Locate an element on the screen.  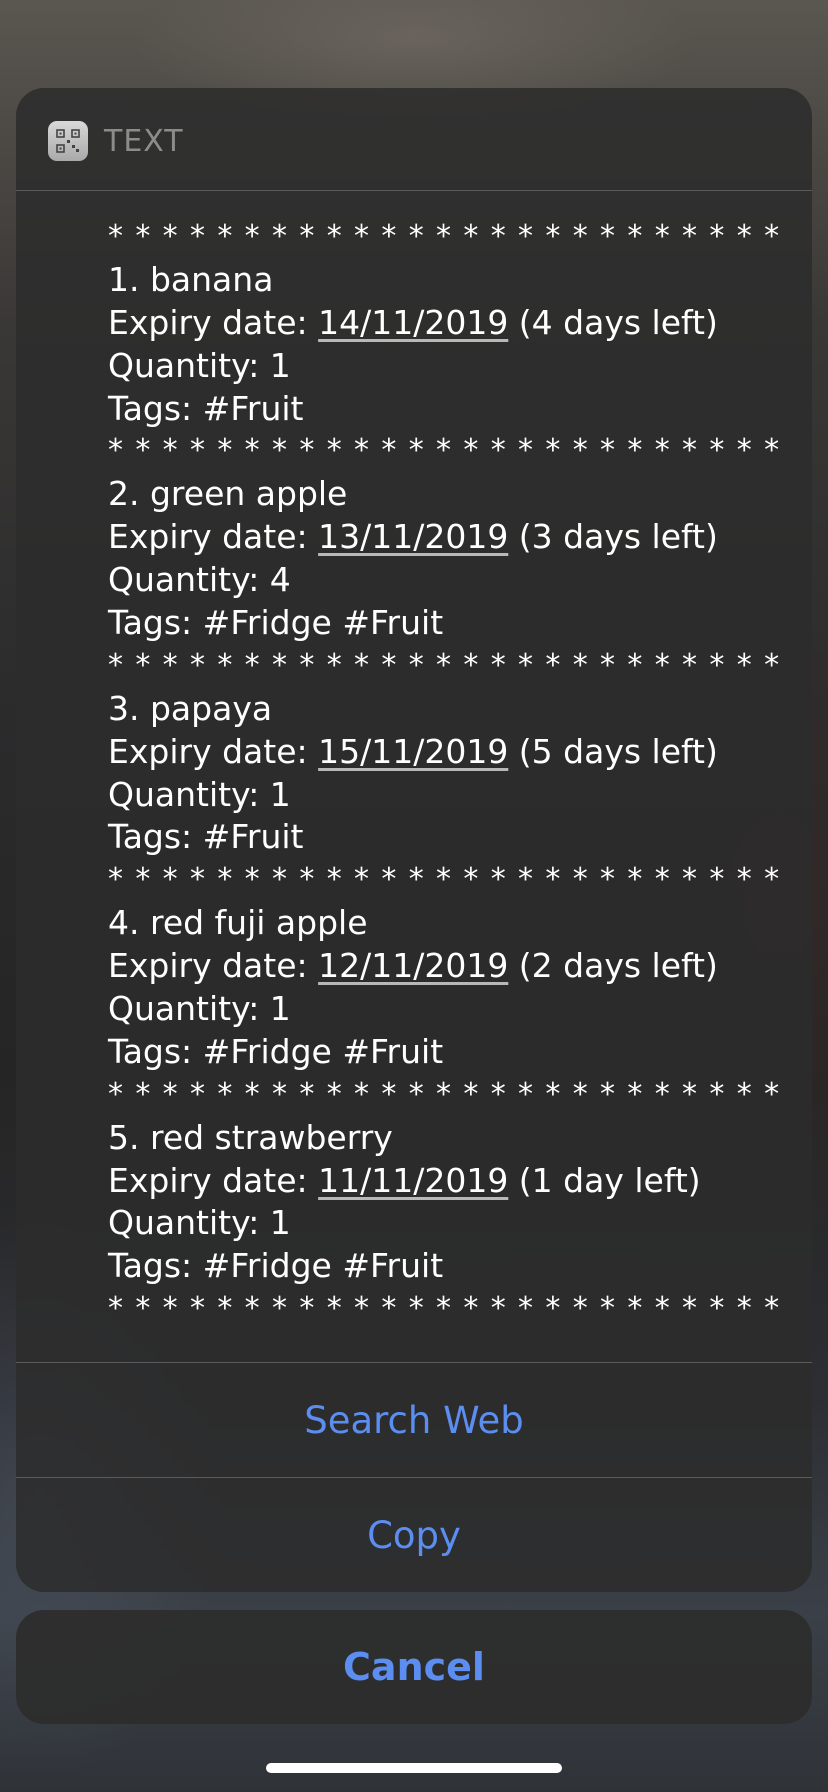
item-name: 3. papaya is located at coordinates (190, 708).